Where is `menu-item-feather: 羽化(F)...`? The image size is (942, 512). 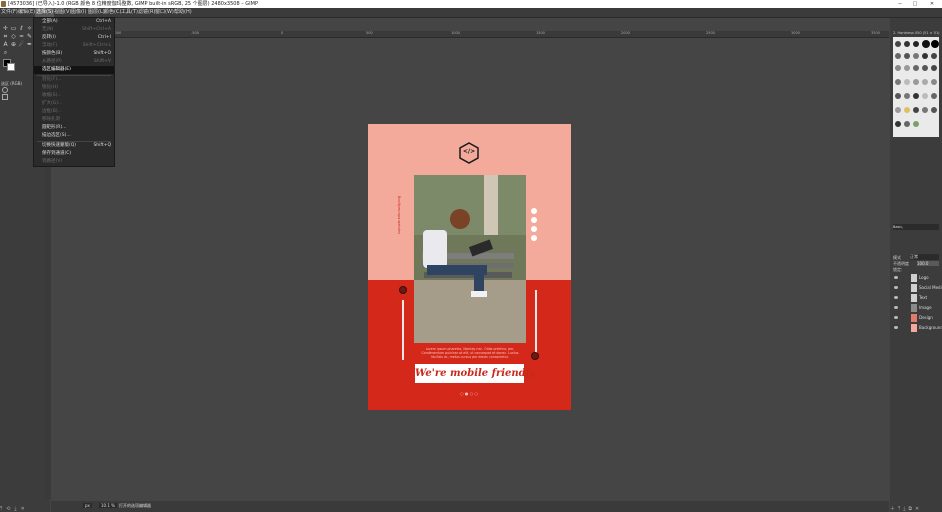 menu-item-feather: 羽化(F)... is located at coordinates (74, 80).